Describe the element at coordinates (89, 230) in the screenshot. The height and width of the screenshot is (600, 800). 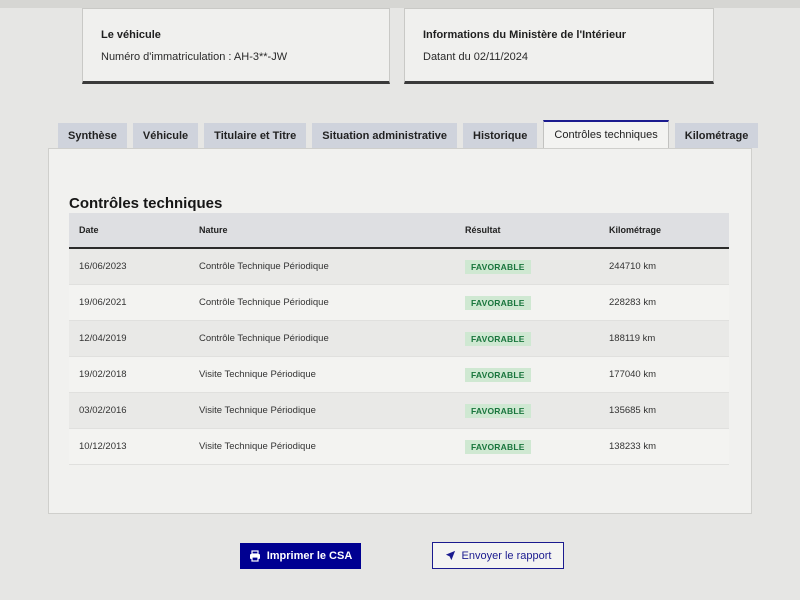
I see `header-date: Date` at that location.